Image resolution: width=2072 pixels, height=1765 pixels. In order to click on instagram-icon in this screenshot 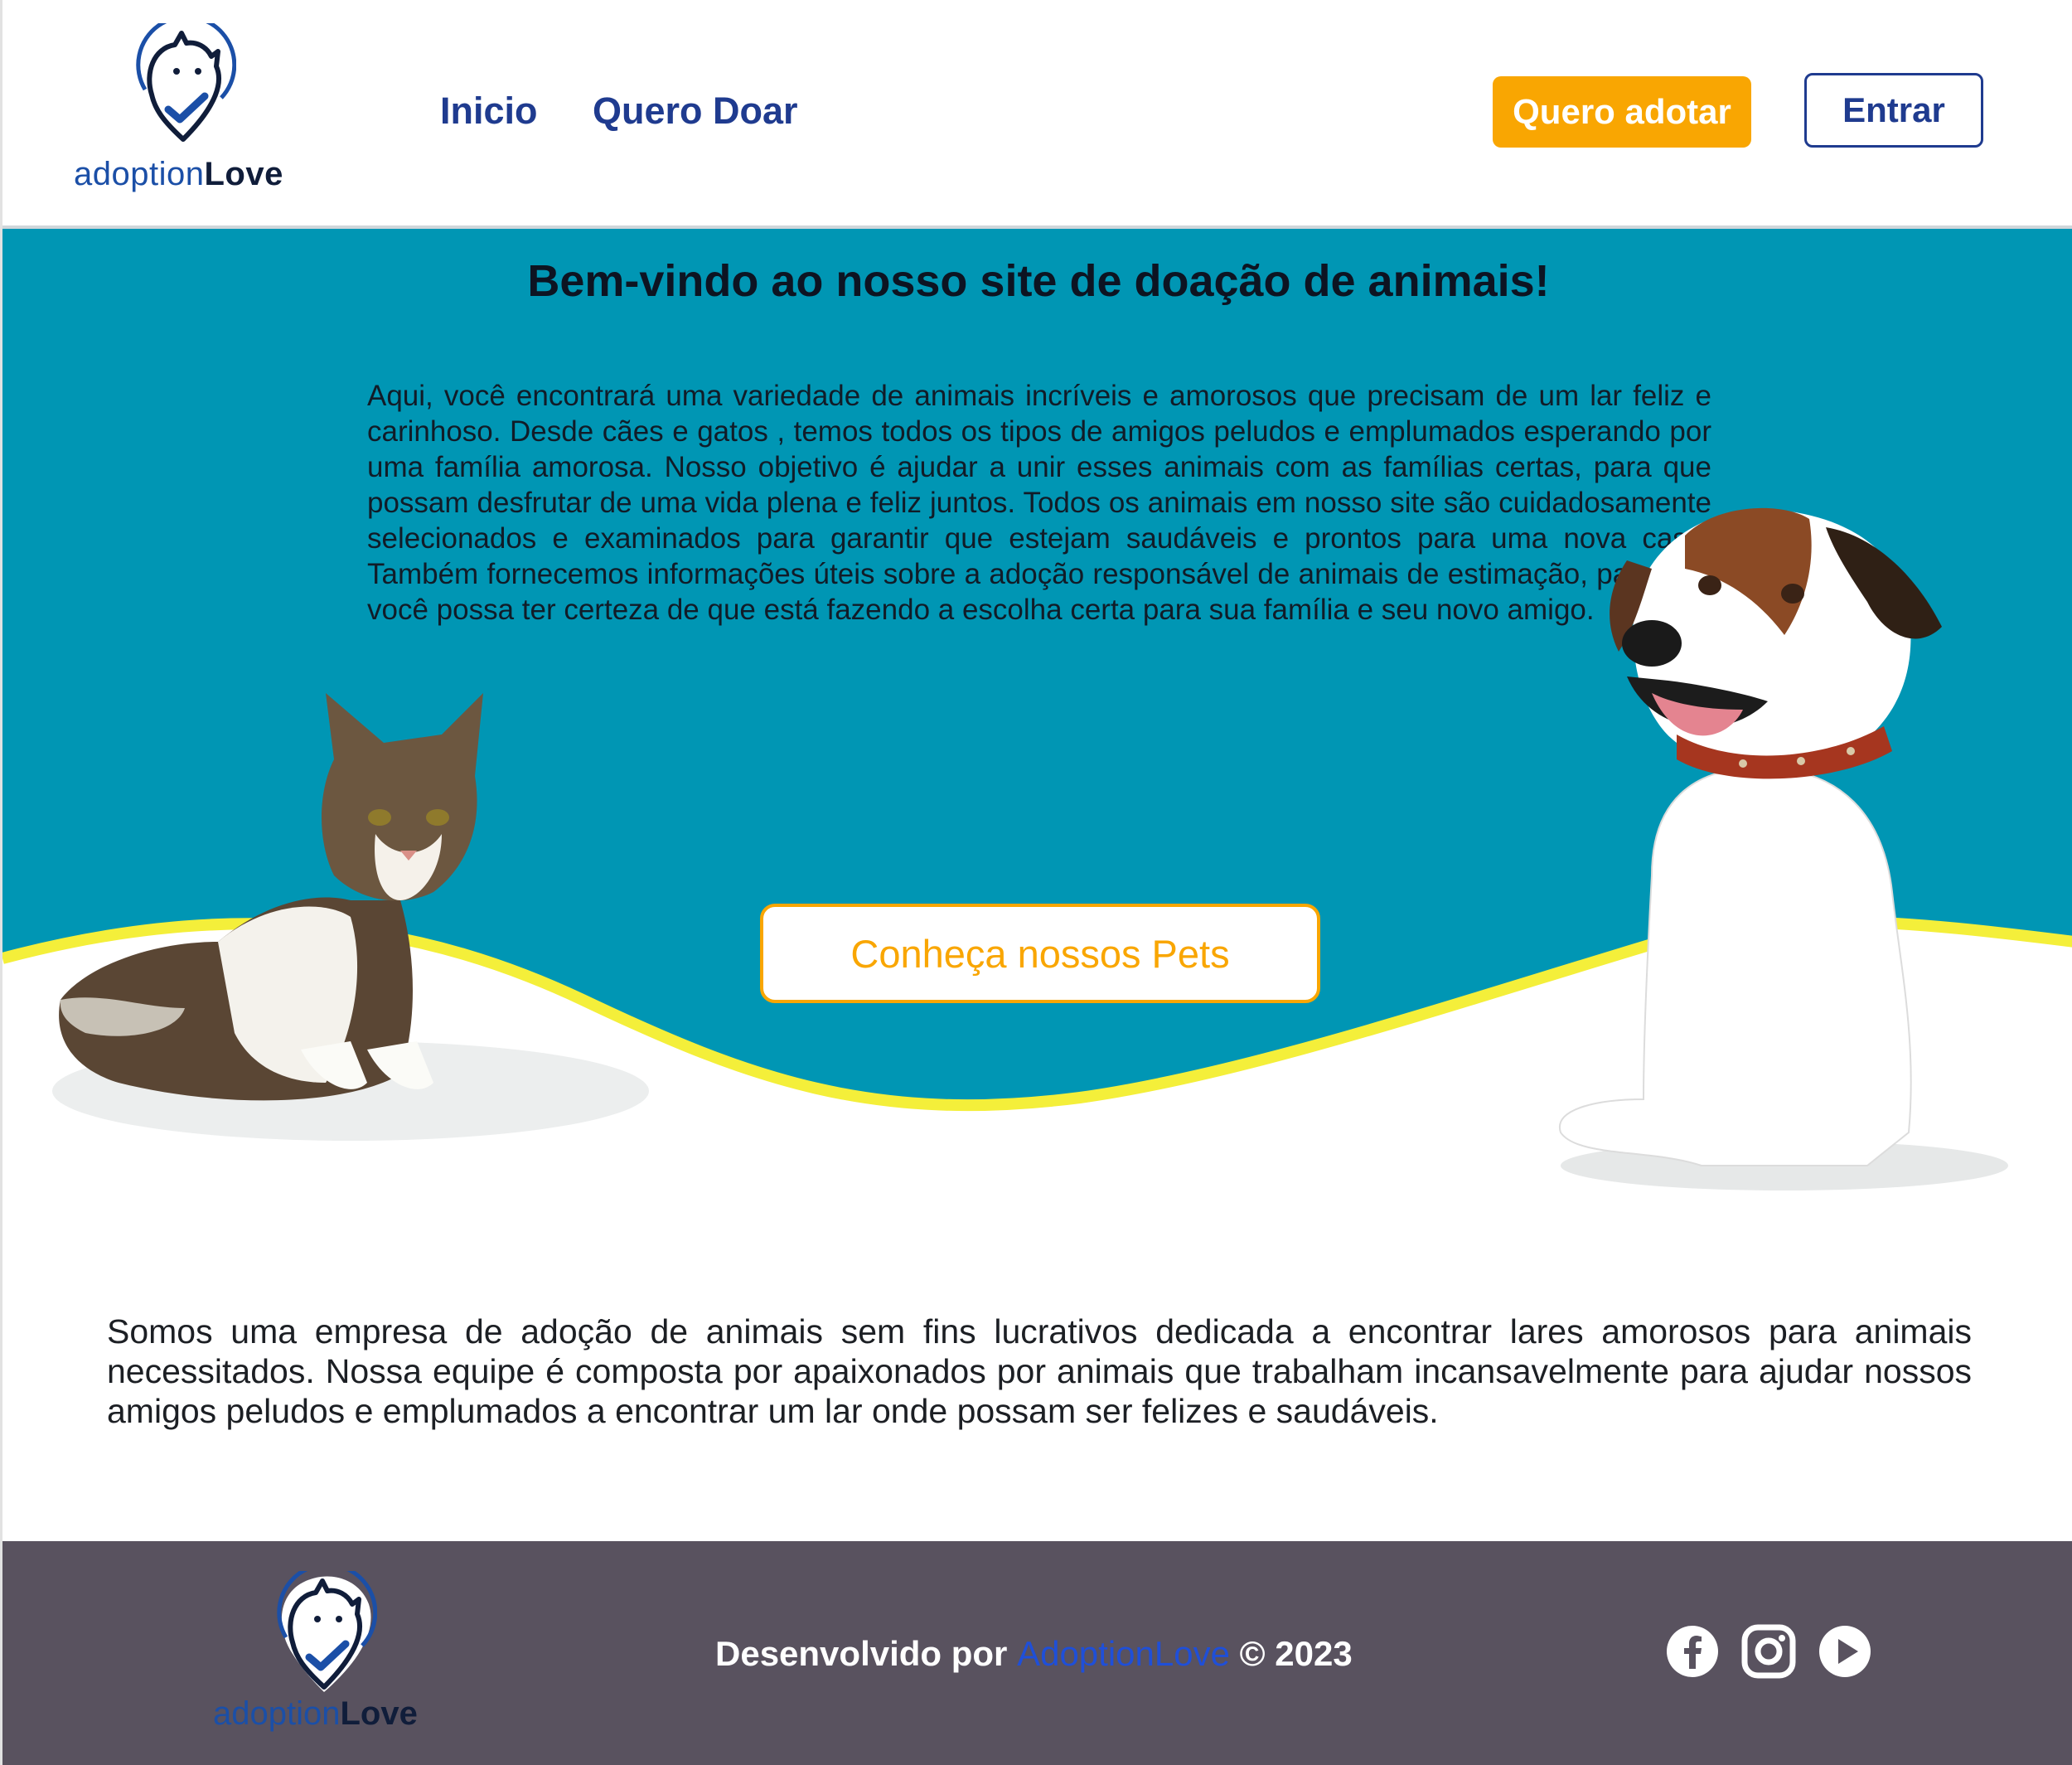, I will do `click(1768, 1651)`.